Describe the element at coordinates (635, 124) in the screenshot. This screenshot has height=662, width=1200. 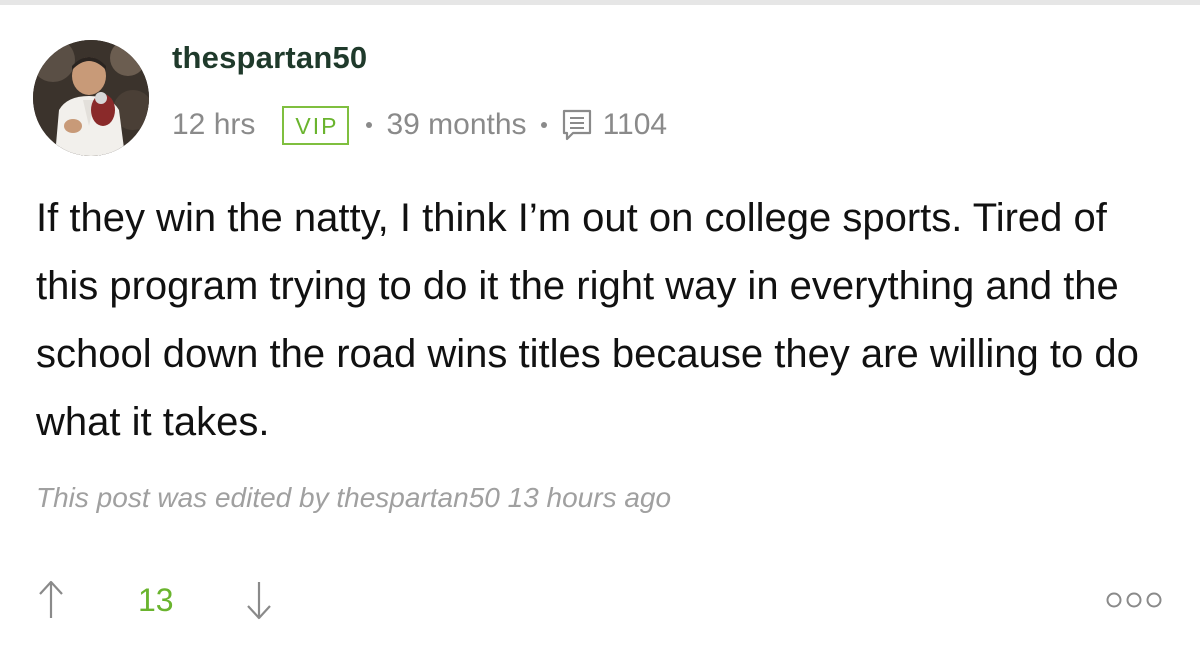
I see `post-count: 1104` at that location.